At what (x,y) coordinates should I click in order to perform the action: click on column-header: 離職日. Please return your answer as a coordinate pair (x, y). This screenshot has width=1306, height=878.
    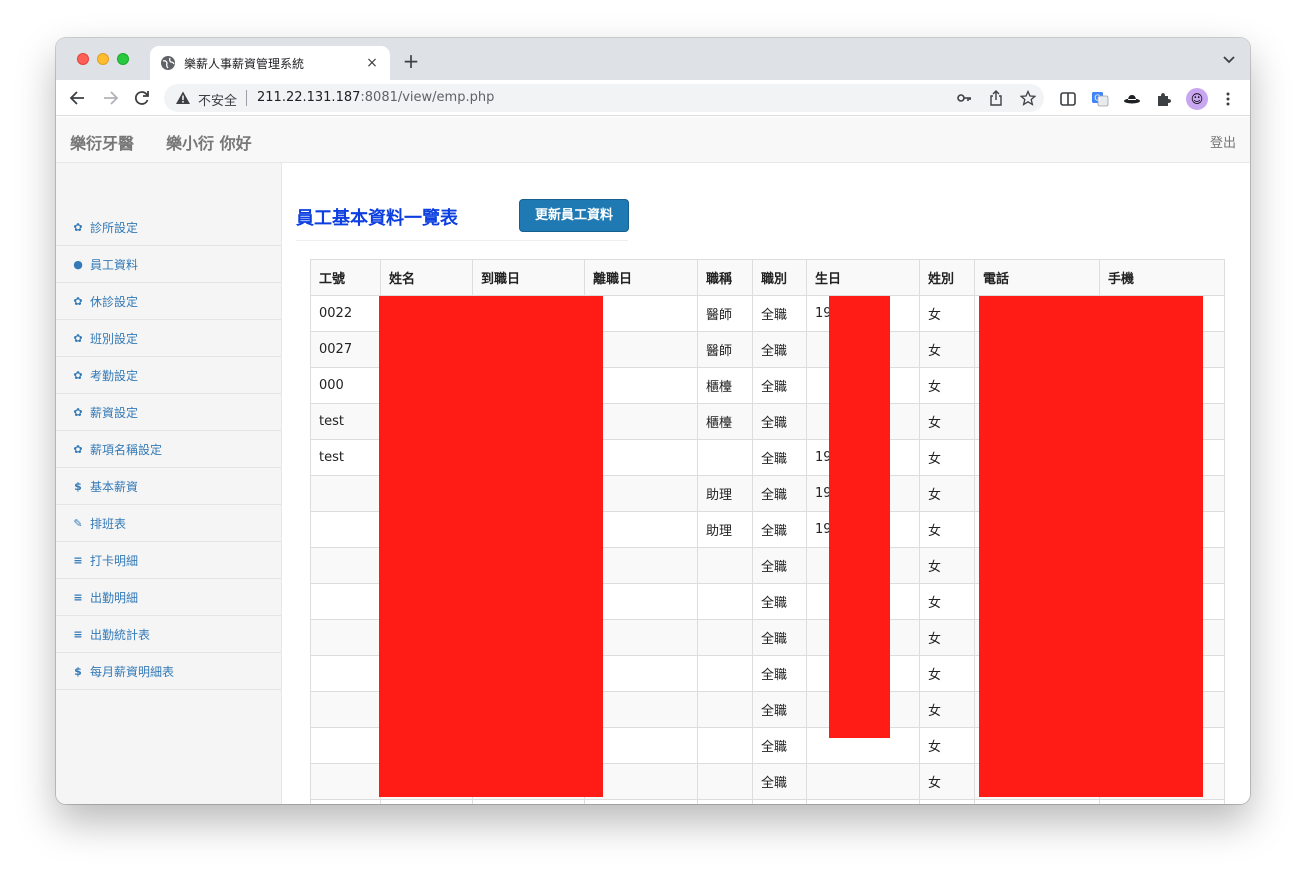
    Looking at the image, I should click on (641, 277).